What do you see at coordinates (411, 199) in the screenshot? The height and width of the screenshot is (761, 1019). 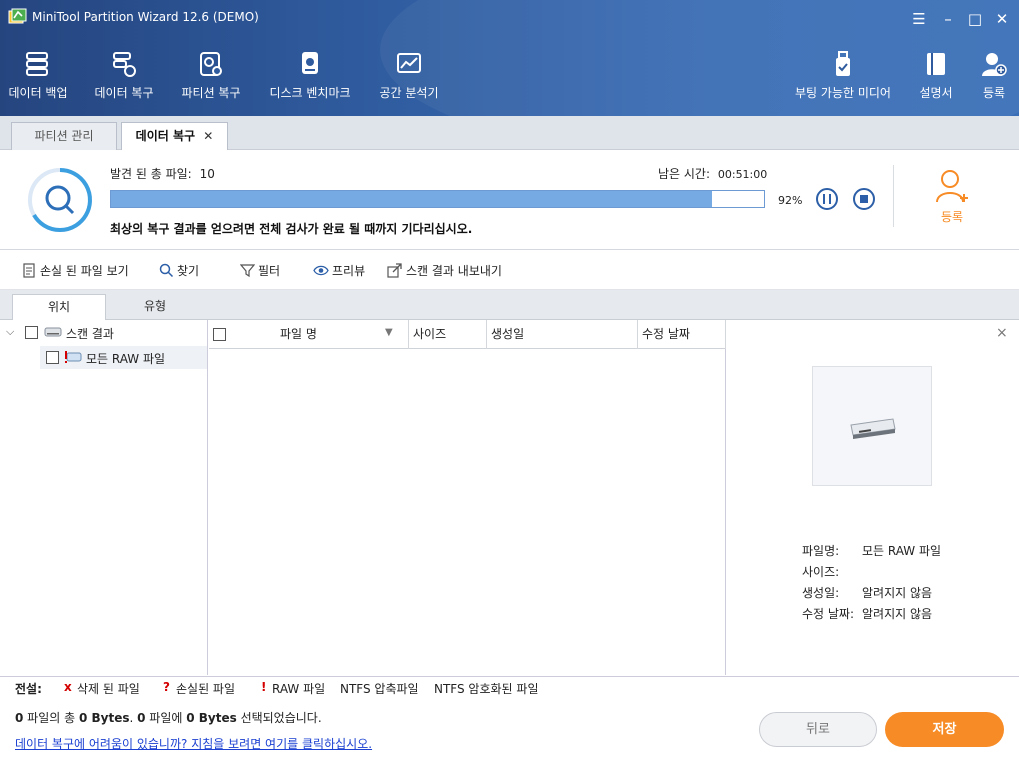 I see `scan-progress-fill` at bounding box center [411, 199].